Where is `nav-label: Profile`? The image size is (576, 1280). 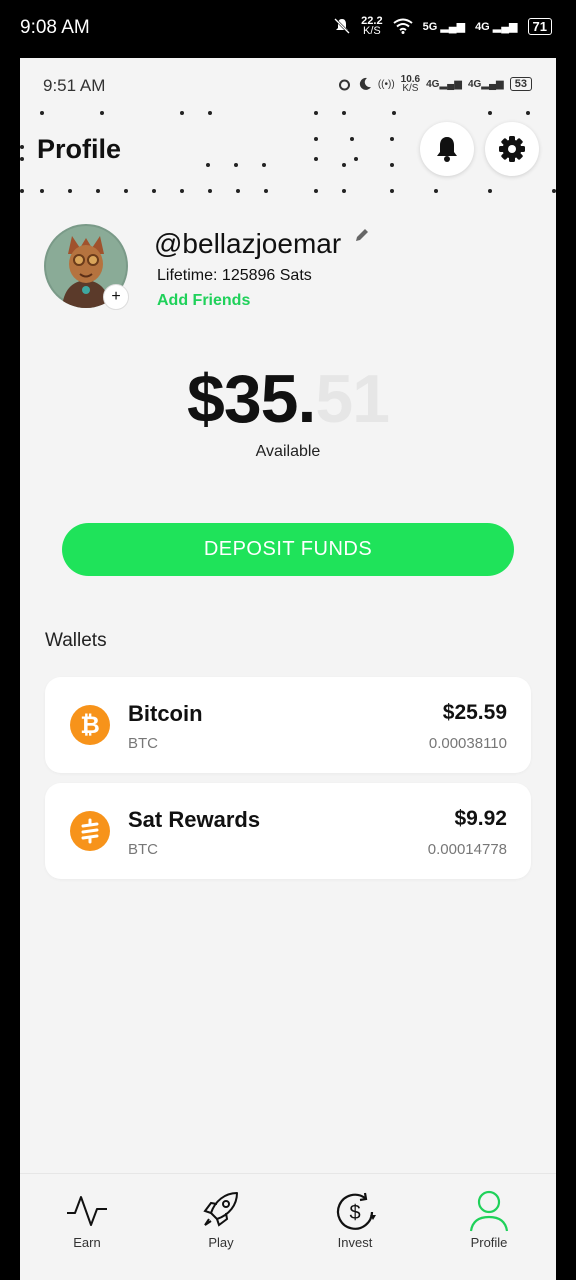
nav-label: Profile is located at coordinates (489, 1242).